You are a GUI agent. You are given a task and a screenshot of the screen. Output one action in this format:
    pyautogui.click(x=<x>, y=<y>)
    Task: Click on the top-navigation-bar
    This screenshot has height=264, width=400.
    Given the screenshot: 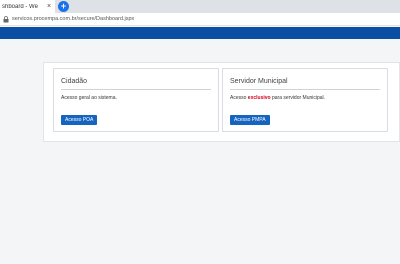 What is the action you would take?
    pyautogui.click(x=200, y=33)
    